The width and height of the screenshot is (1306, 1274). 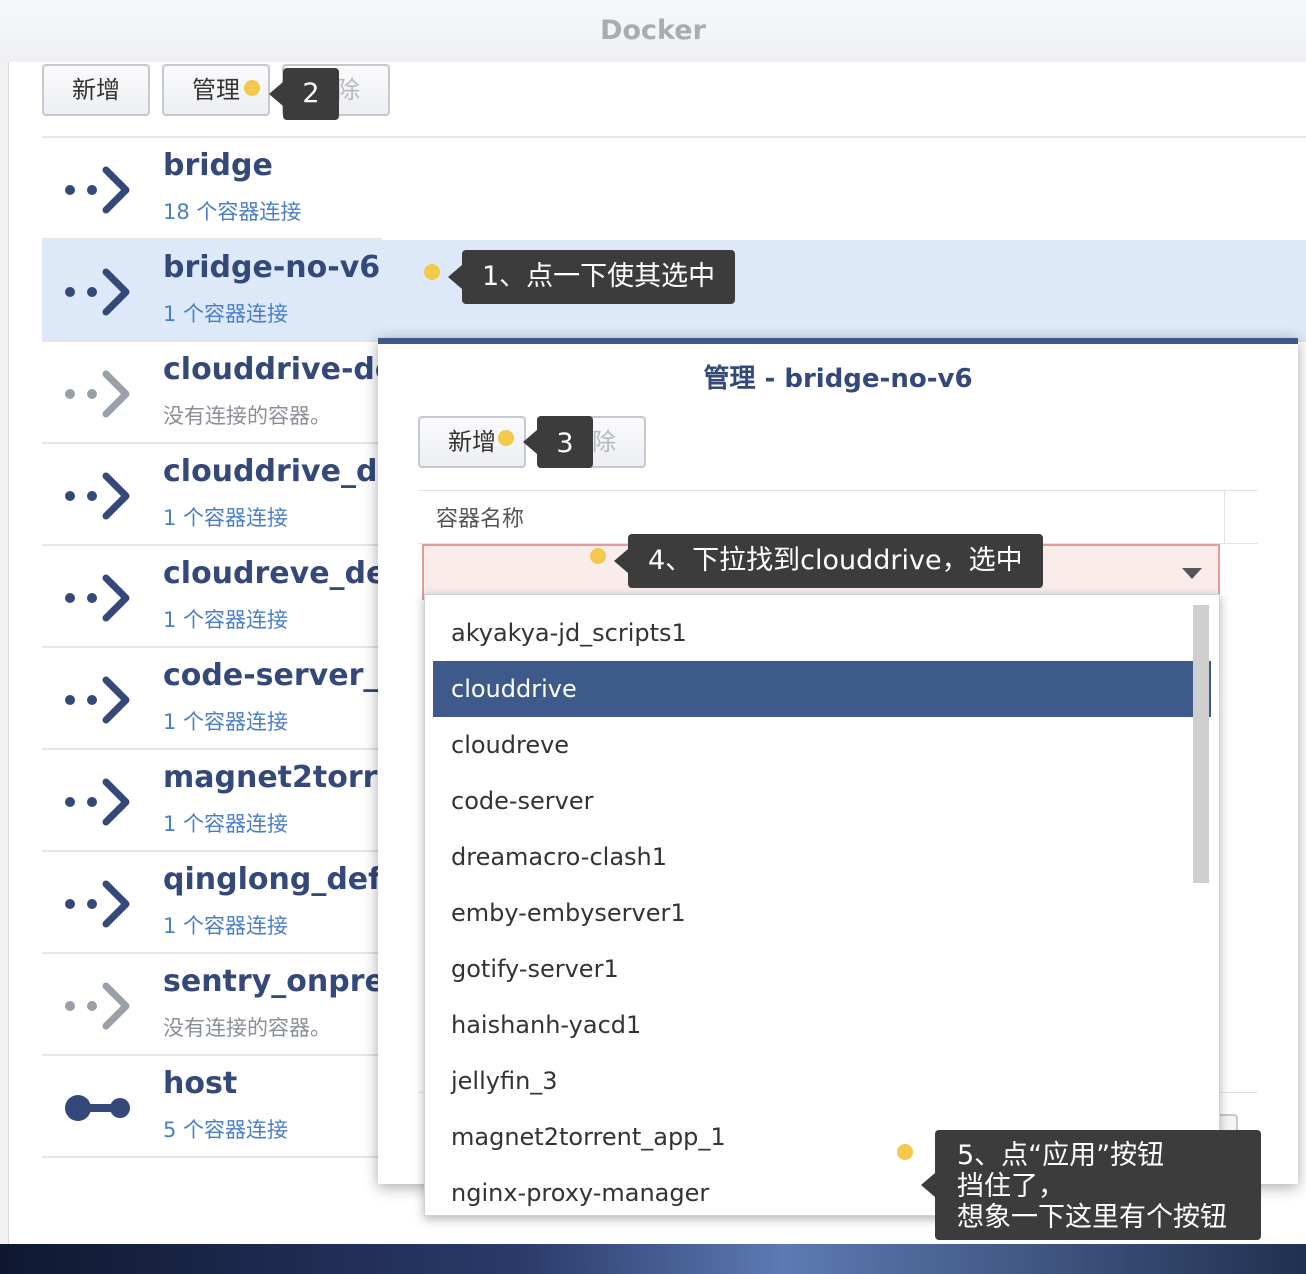 I want to click on network-name: sentry_onpren, so click(x=285, y=981).